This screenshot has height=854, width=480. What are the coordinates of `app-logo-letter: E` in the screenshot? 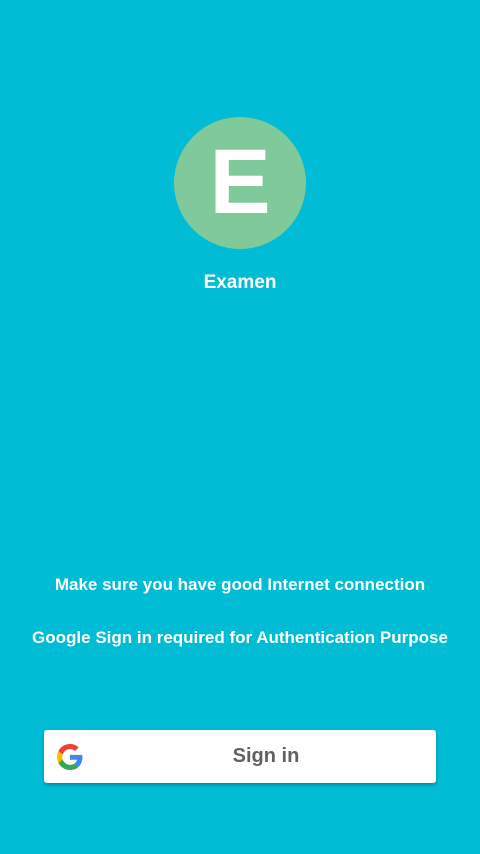 It's located at (240, 182).